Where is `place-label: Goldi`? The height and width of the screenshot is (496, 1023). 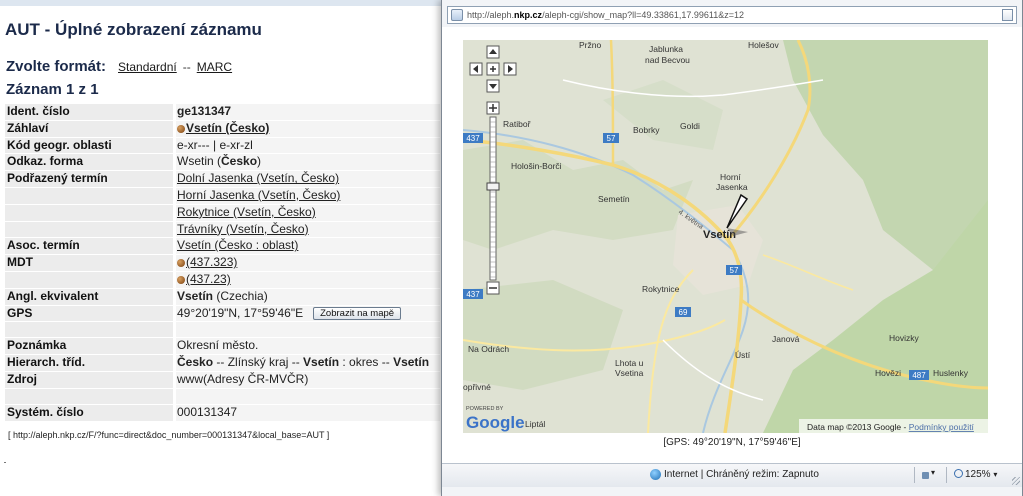 place-label: Goldi is located at coordinates (690, 126).